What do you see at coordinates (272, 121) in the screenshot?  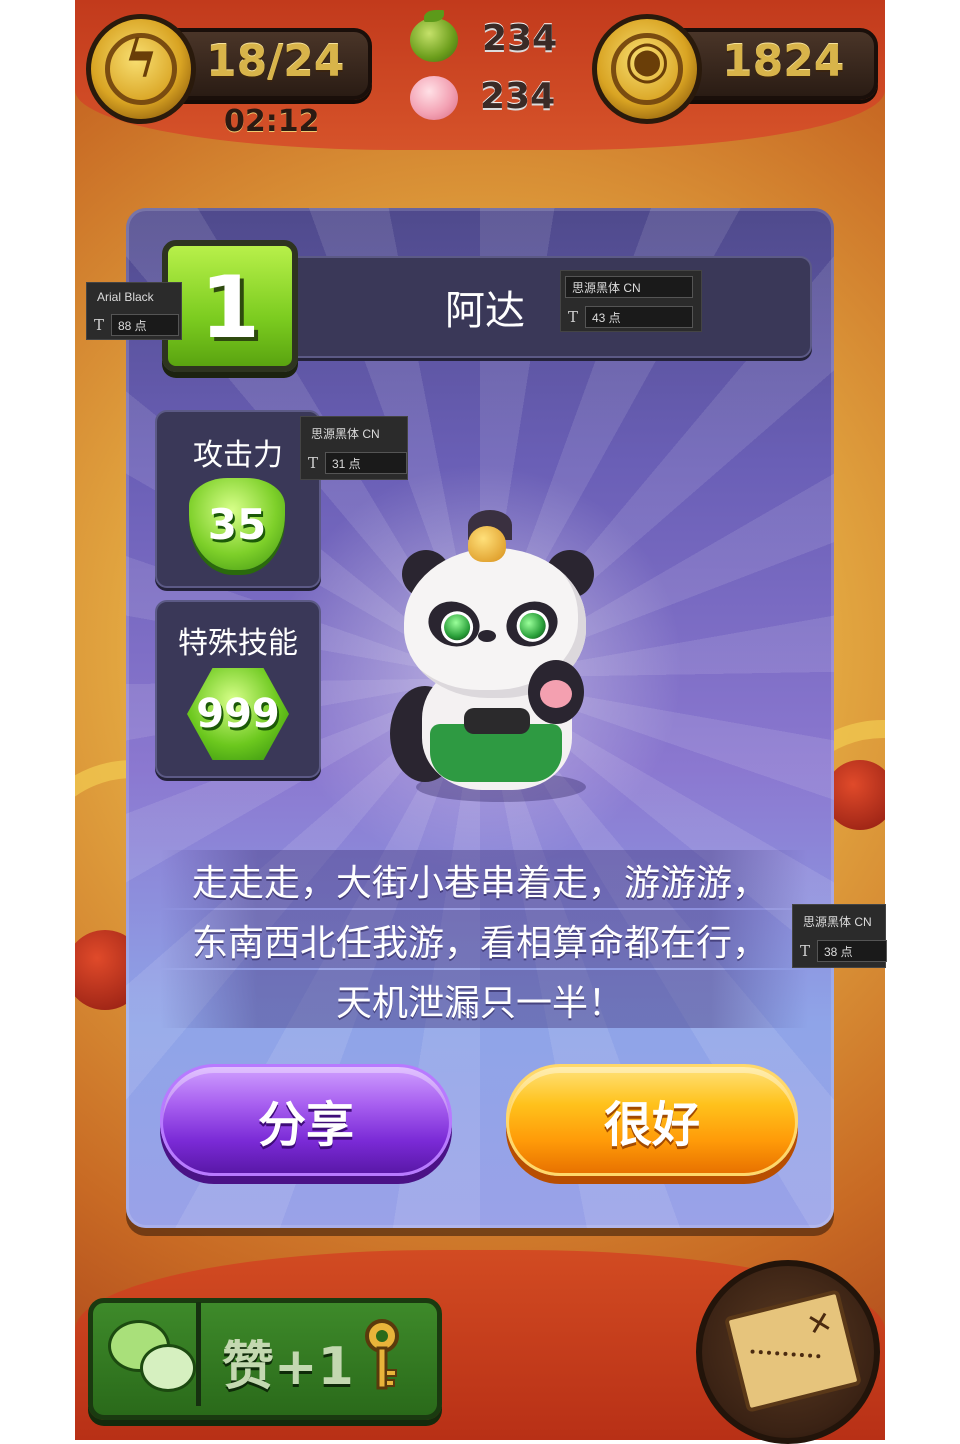 I see `energy-timer: 02:12` at bounding box center [272, 121].